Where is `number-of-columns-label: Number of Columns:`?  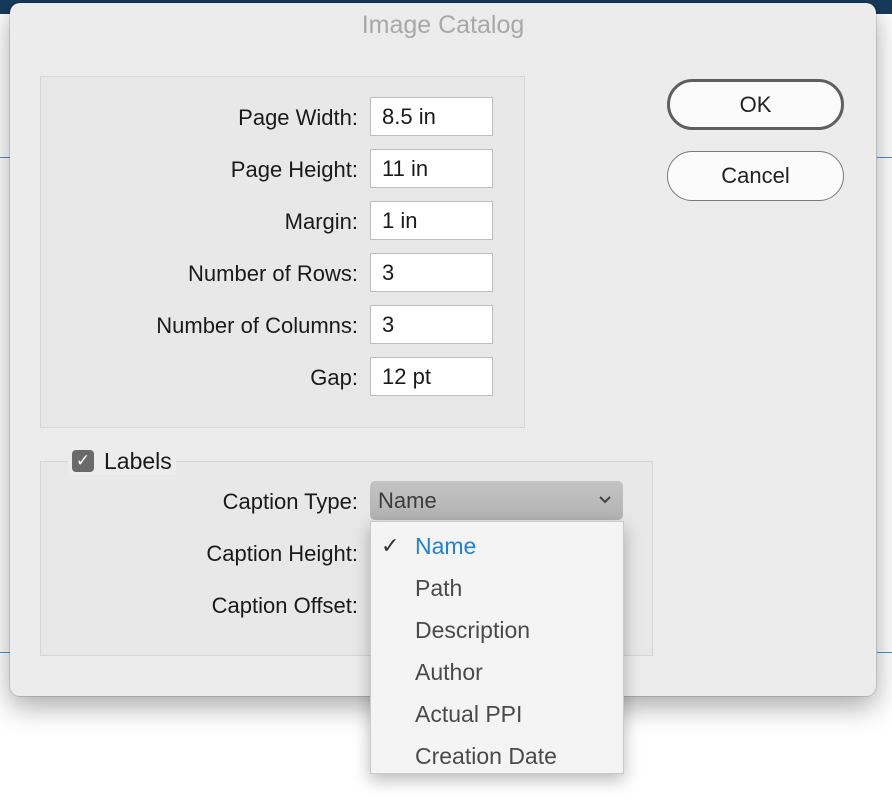 number-of-columns-label: Number of Columns: is located at coordinates (257, 325).